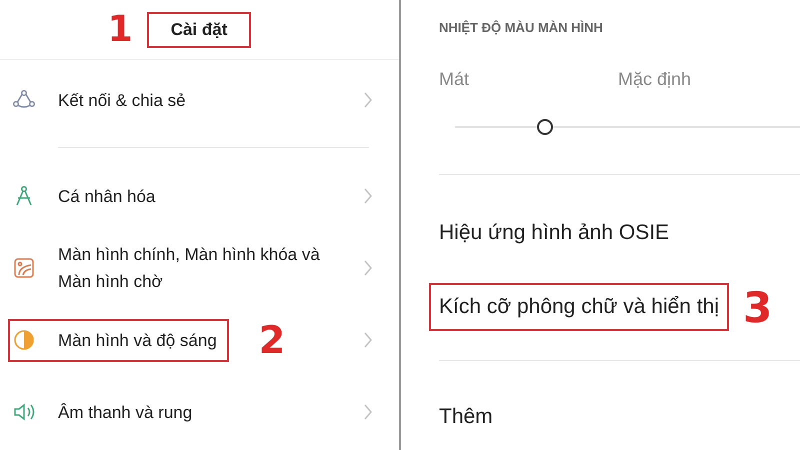 The image size is (800, 450). Describe the element at coordinates (272, 340) in the screenshot. I see `step-number: 2` at that location.